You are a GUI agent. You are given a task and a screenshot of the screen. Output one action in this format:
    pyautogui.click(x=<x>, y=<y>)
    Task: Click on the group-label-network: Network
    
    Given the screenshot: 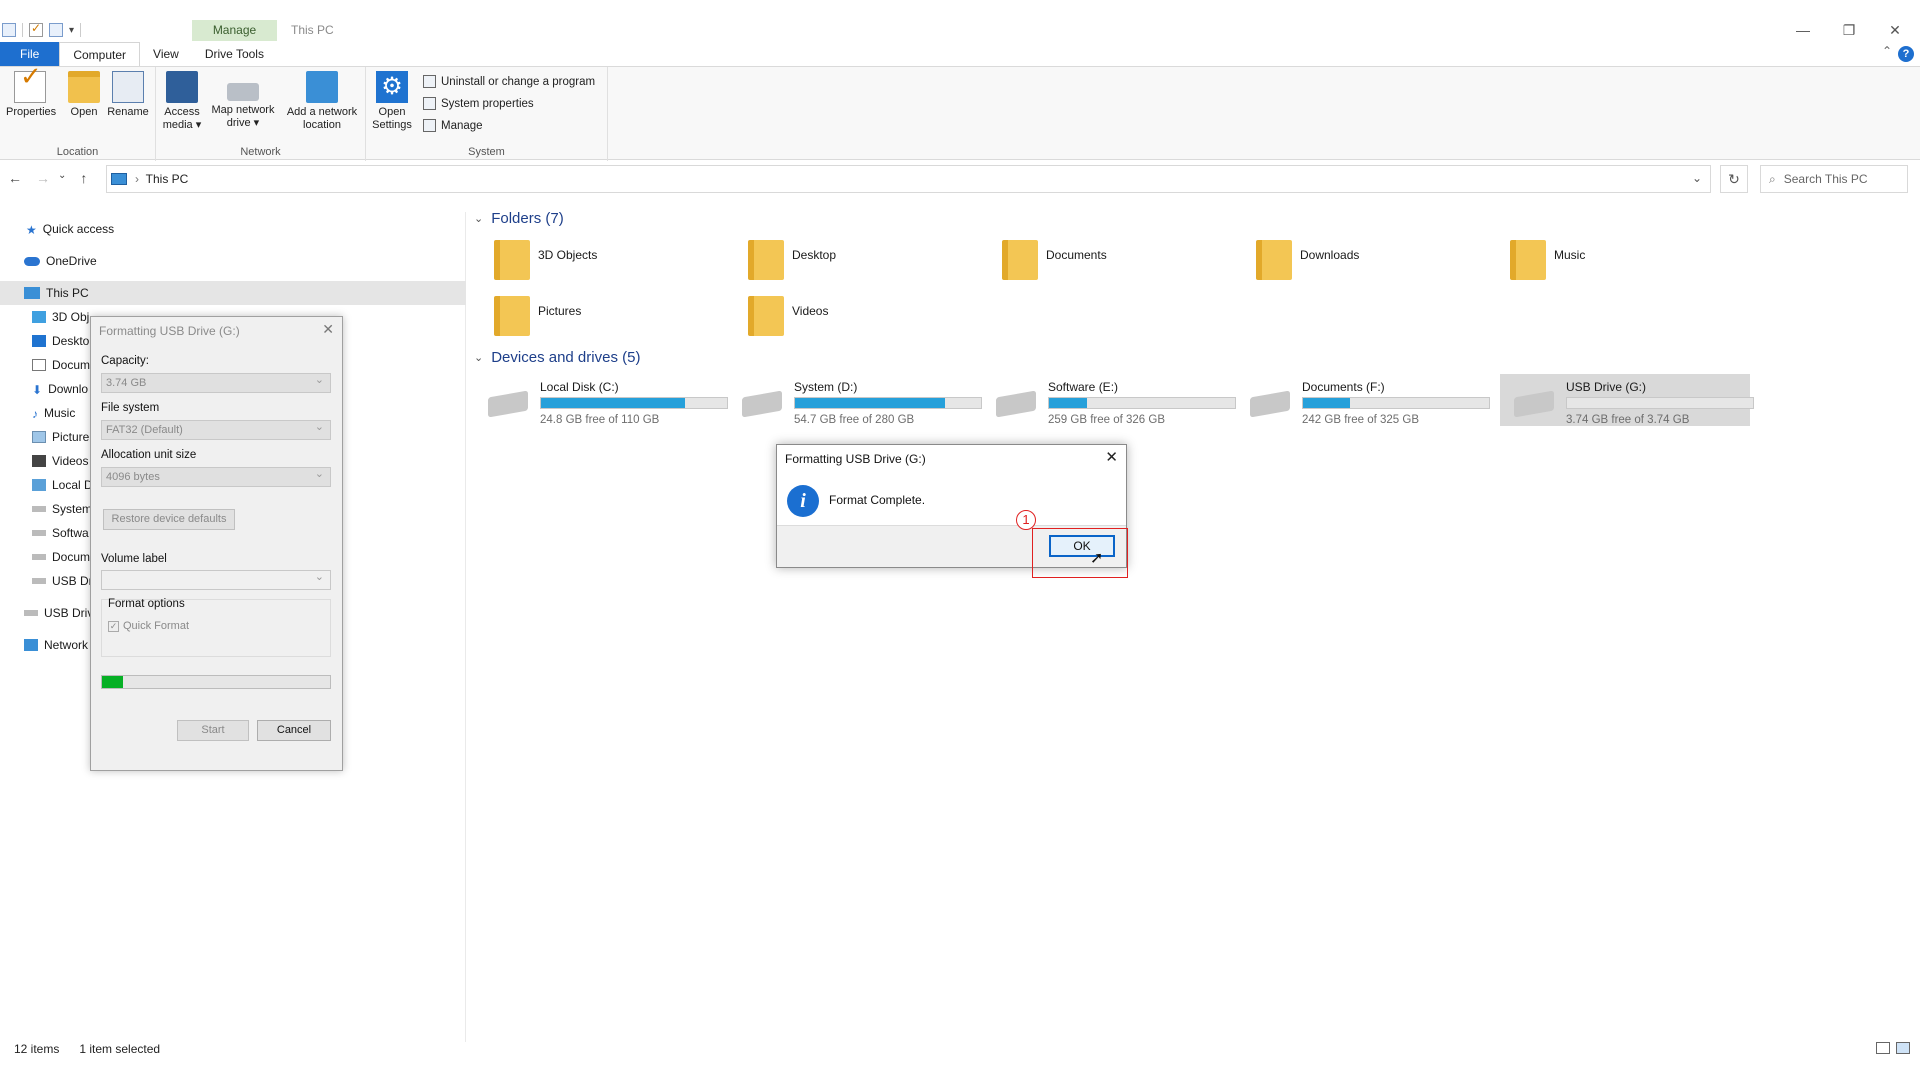 What is the action you would take?
    pyautogui.click(x=260, y=152)
    